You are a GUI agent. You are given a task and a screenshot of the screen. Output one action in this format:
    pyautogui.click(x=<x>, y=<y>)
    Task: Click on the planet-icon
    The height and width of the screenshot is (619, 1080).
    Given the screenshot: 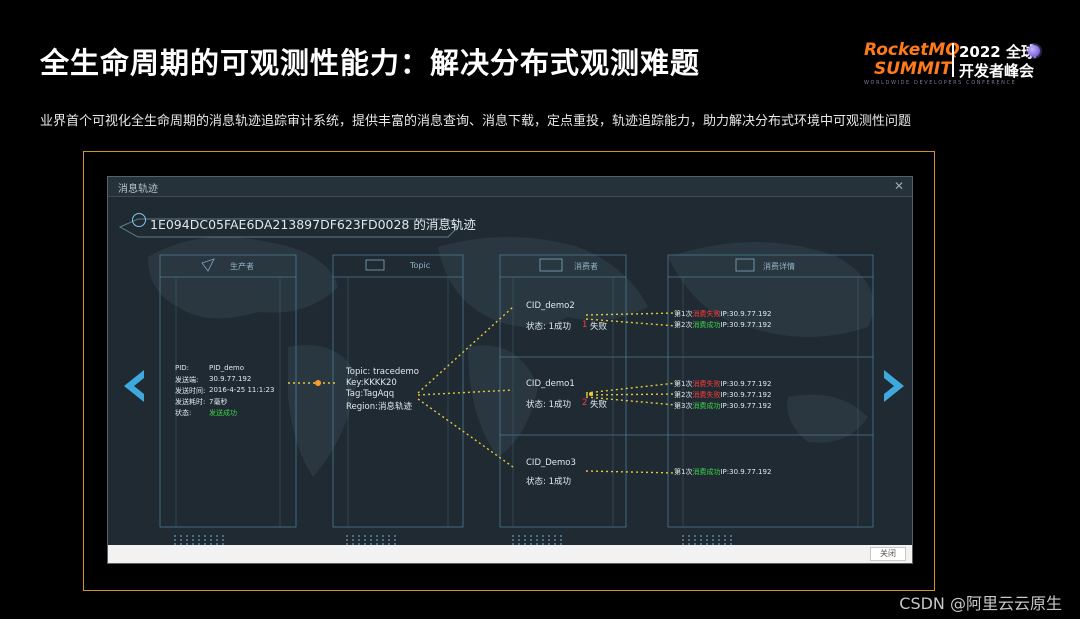 What is the action you would take?
    pyautogui.click(x=1034, y=51)
    